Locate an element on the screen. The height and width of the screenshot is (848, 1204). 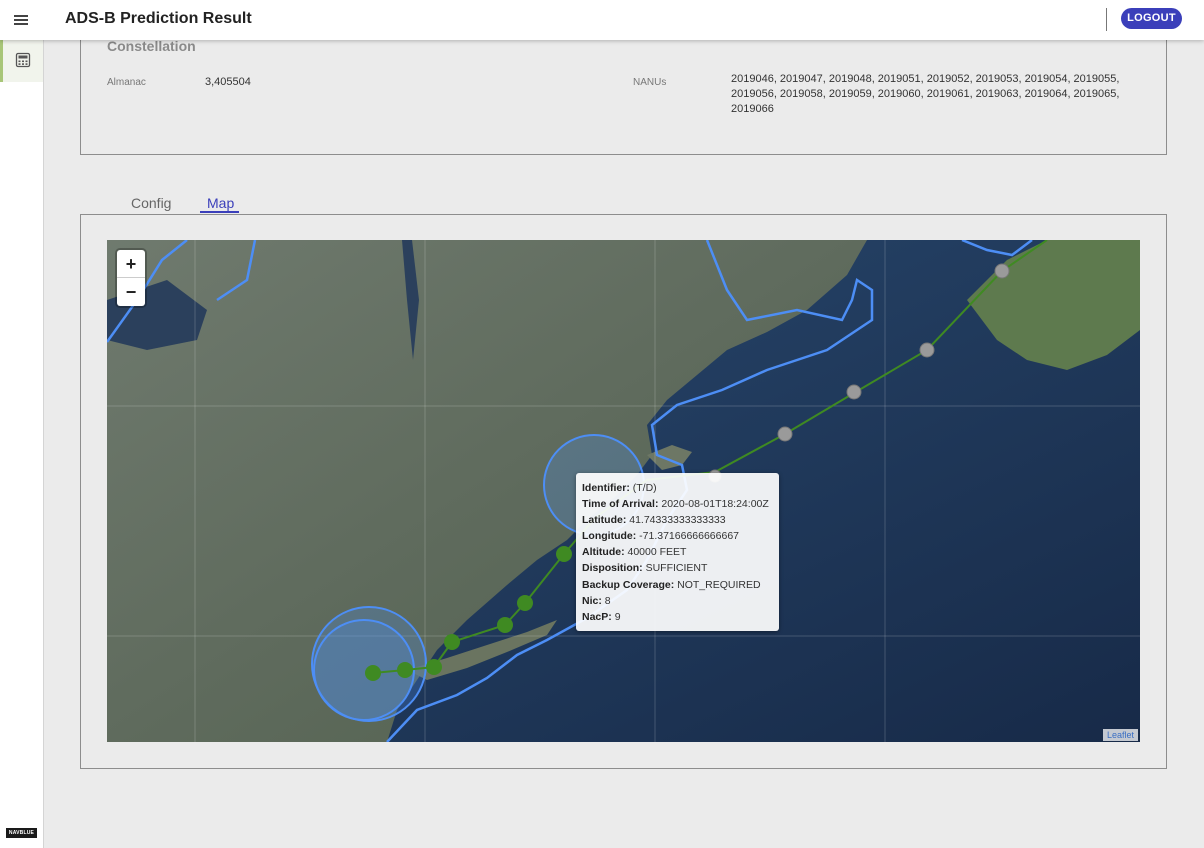
almanac-value: 3,405504 is located at coordinates (228, 82).